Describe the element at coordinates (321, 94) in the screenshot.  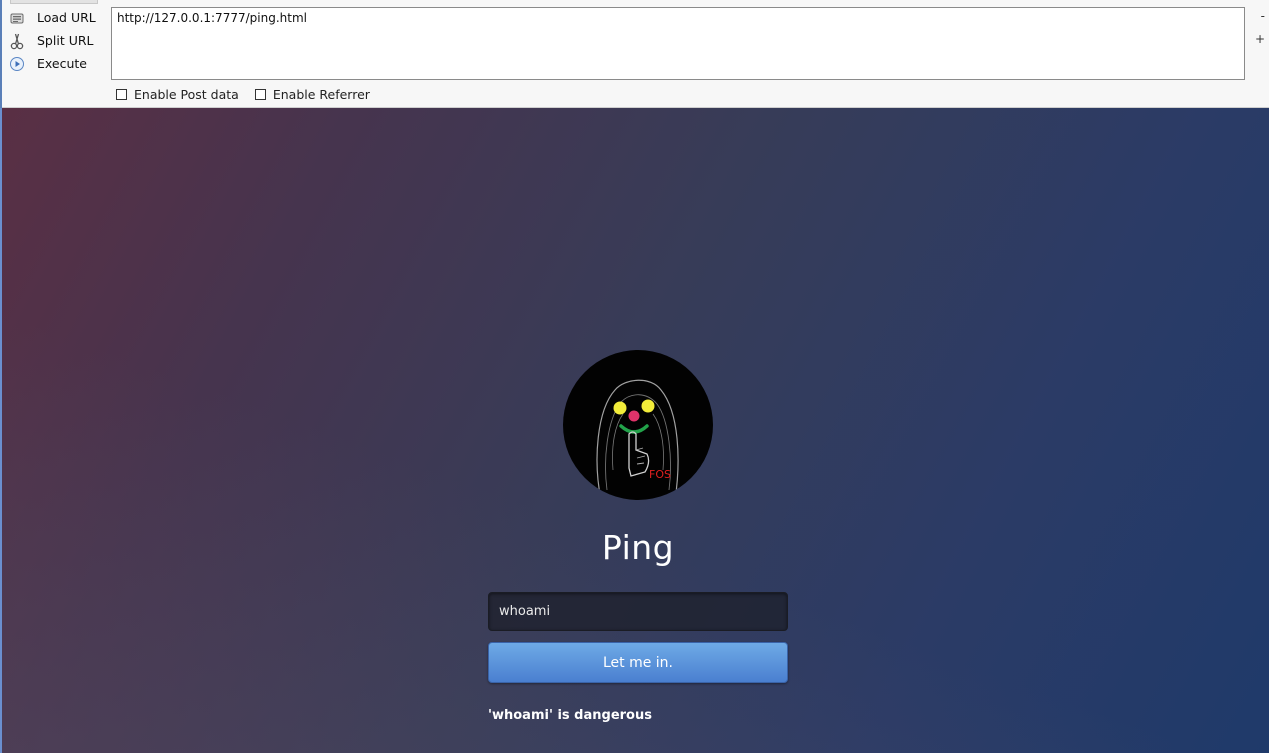
I see `enable-referrer-label: Enable Referrer` at that location.